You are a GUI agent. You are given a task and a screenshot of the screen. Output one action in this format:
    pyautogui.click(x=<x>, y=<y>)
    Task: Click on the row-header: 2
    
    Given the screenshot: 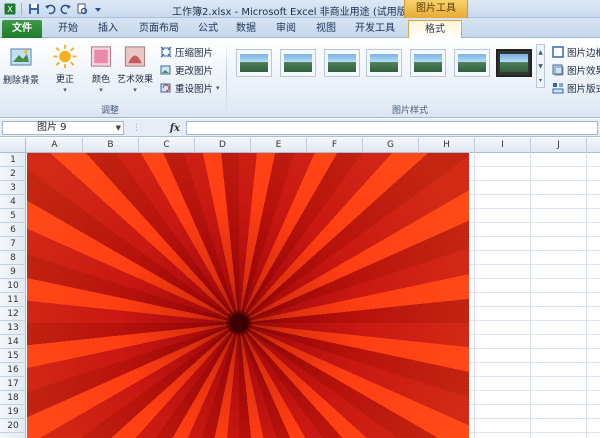 What is the action you would take?
    pyautogui.click(x=13, y=174)
    